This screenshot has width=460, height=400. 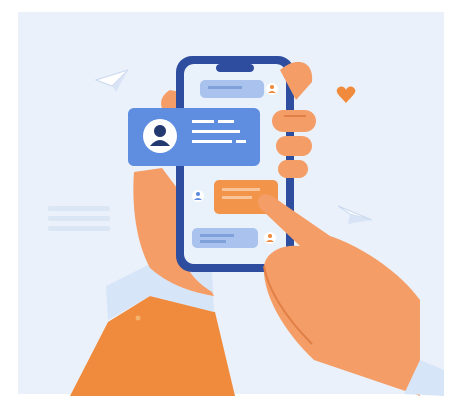 What do you see at coordinates (194, 137) in the screenshot?
I see `contact-card` at bounding box center [194, 137].